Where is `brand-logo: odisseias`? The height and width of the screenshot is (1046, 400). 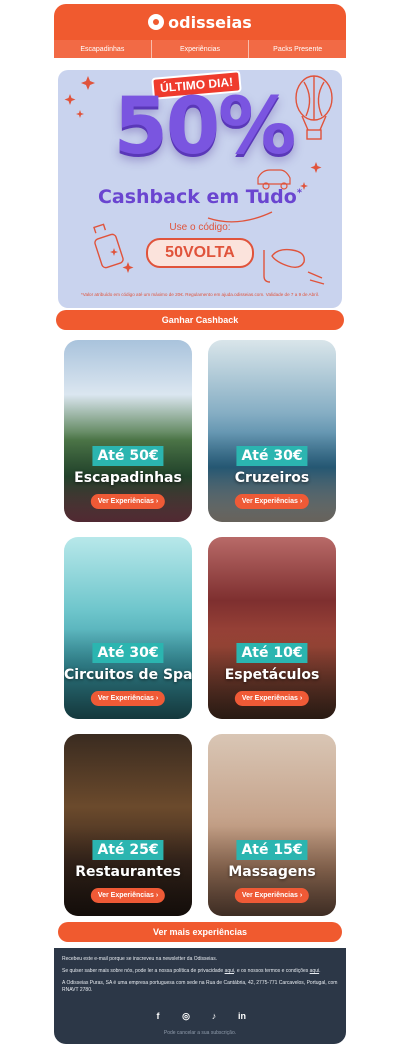 brand-logo: odisseias is located at coordinates (200, 22).